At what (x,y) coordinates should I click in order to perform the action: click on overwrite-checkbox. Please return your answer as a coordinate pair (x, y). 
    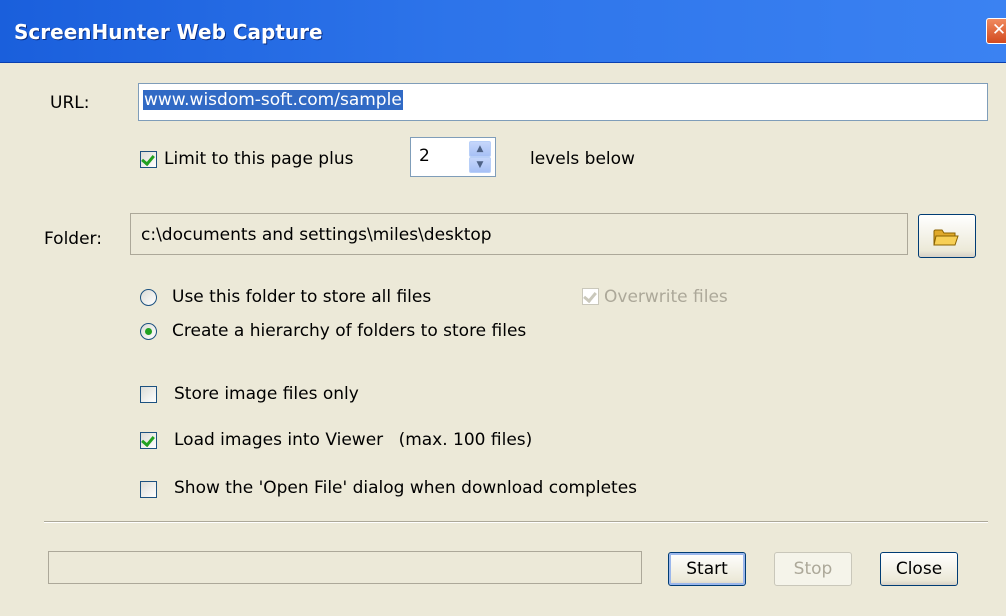
    Looking at the image, I should click on (590, 296).